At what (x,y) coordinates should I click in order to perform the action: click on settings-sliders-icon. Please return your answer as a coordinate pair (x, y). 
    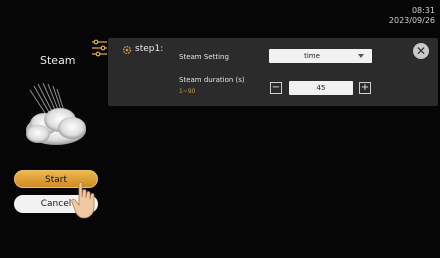
    Looking at the image, I should click on (99, 48).